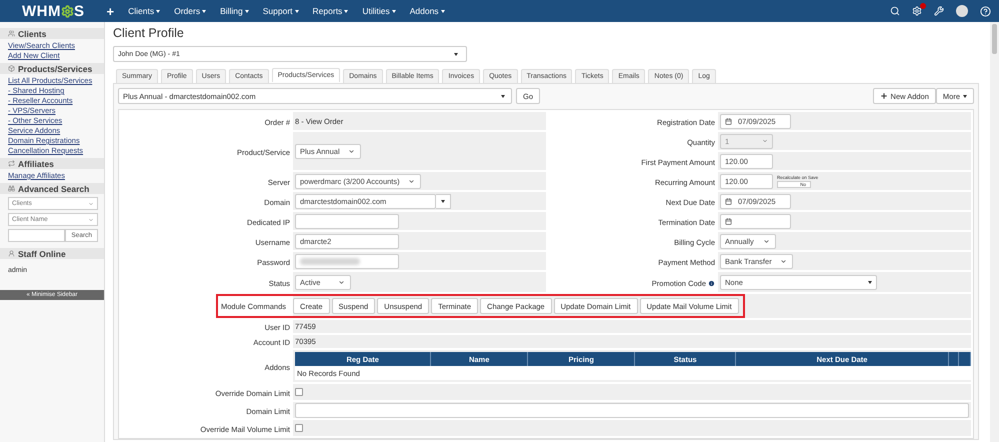 The height and width of the screenshot is (442, 999). Describe the element at coordinates (427, 11) in the screenshot. I see `nav-menu-item: Addons` at that location.